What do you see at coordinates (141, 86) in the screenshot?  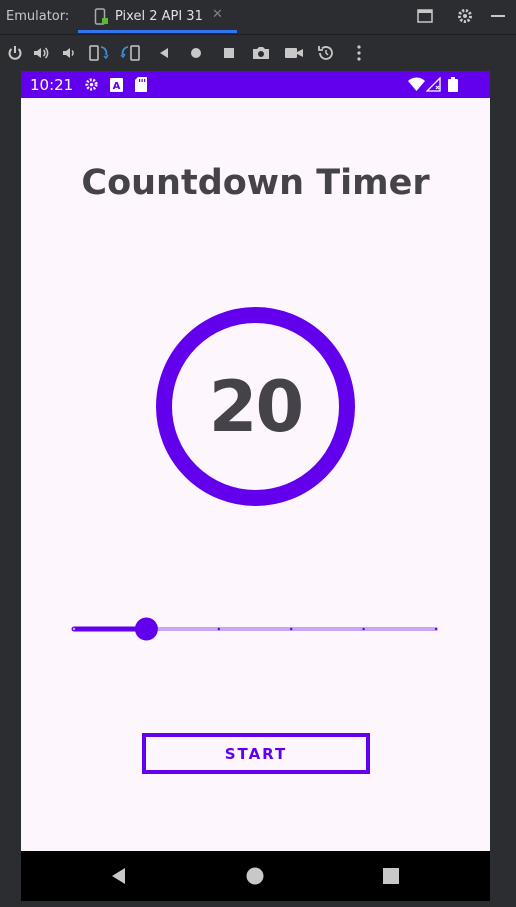 I see `sd-card-icon` at bounding box center [141, 86].